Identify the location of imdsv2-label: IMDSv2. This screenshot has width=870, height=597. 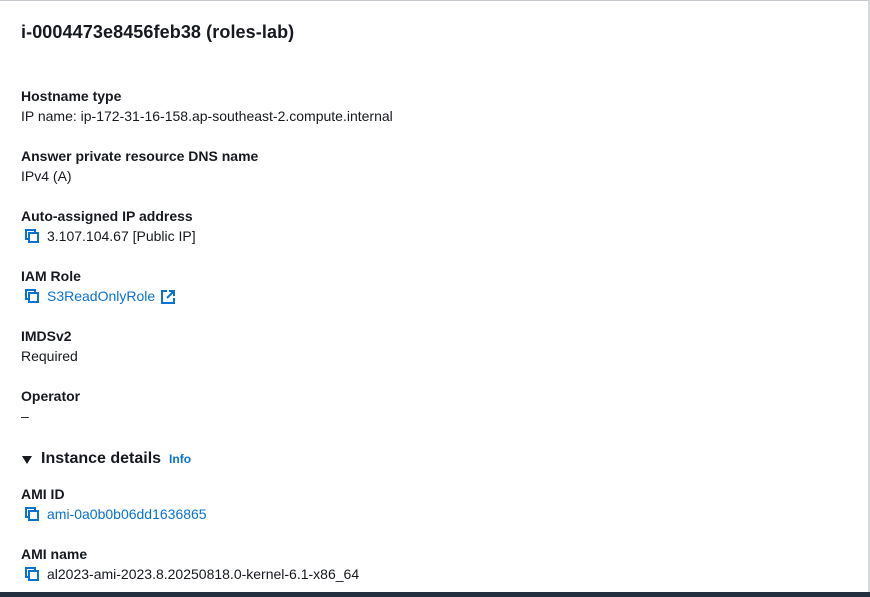
(46, 336).